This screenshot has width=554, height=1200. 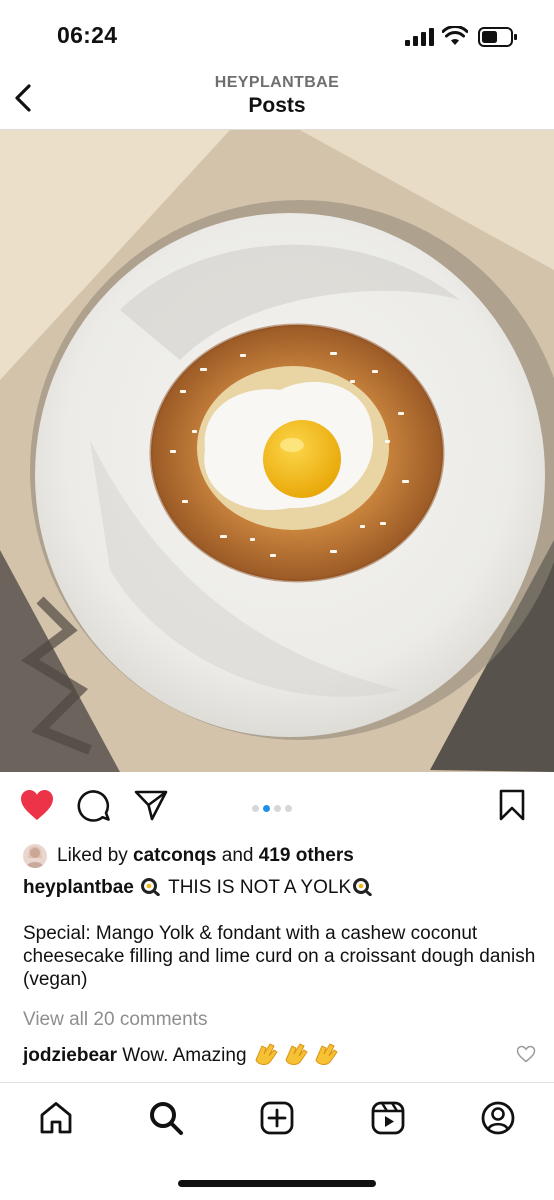 What do you see at coordinates (174, 855) in the screenshot?
I see `liked-by-user: catconqs` at bounding box center [174, 855].